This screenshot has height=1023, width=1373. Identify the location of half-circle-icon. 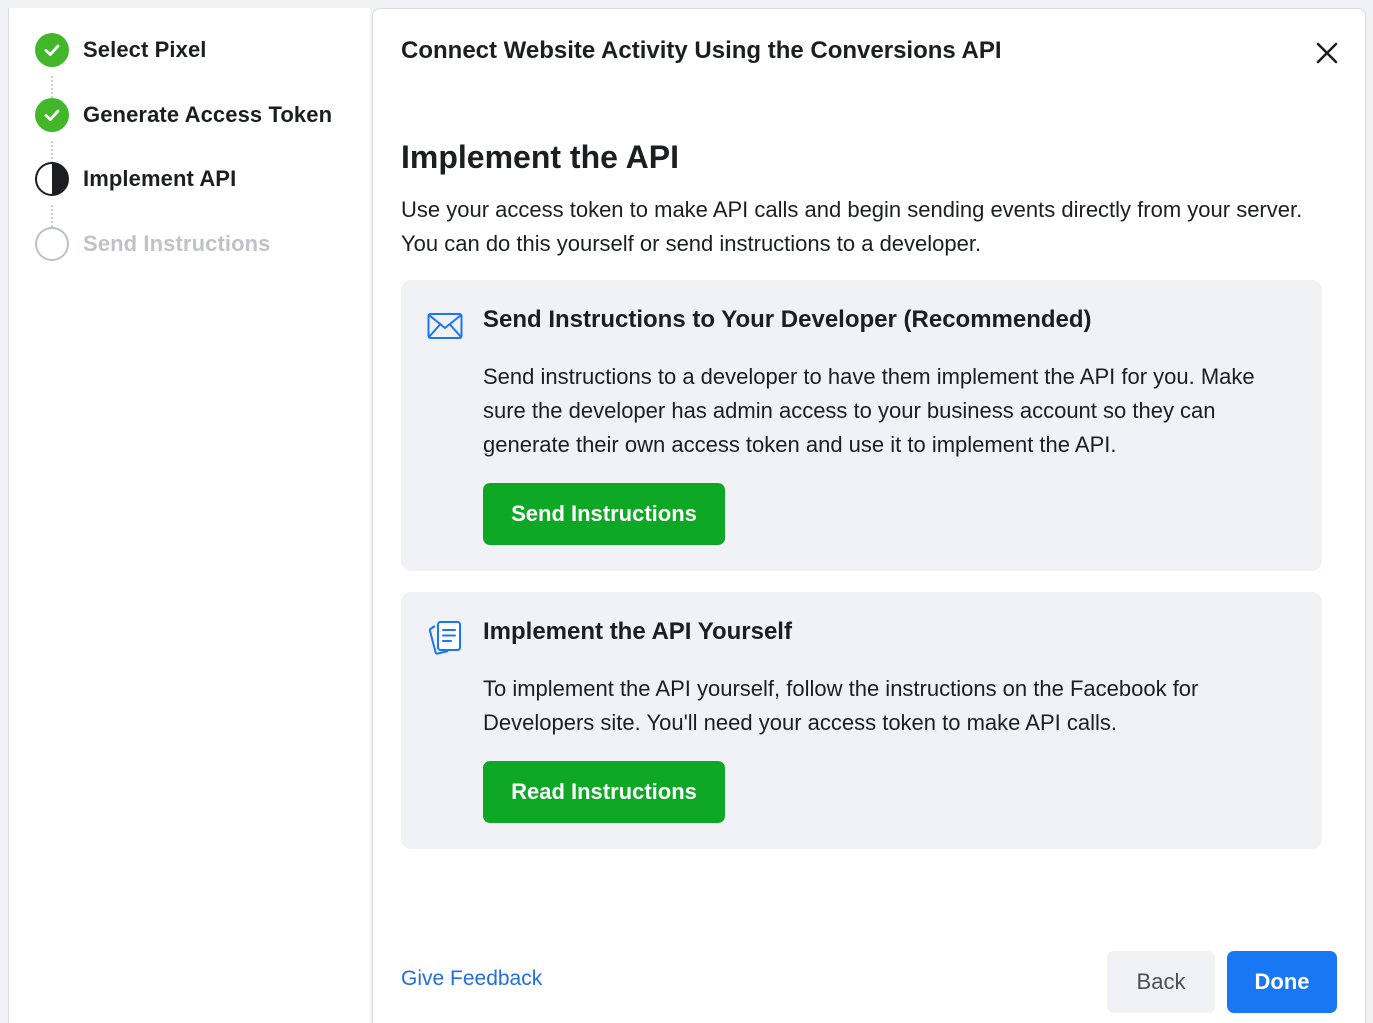
(52, 179).